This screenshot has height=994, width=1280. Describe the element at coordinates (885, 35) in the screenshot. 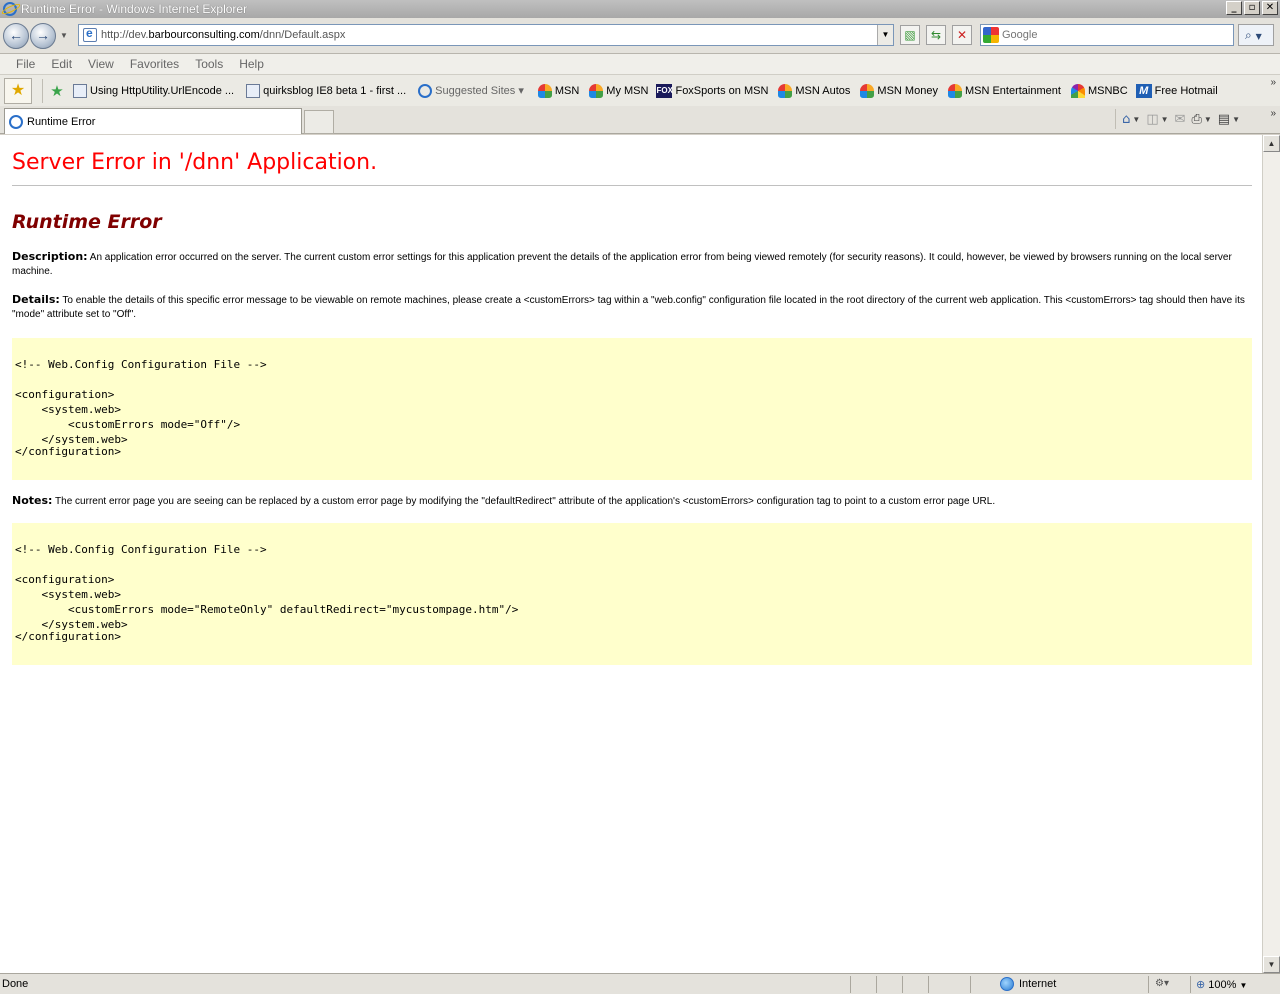

I see `address-dropdown-icon: ▼` at that location.